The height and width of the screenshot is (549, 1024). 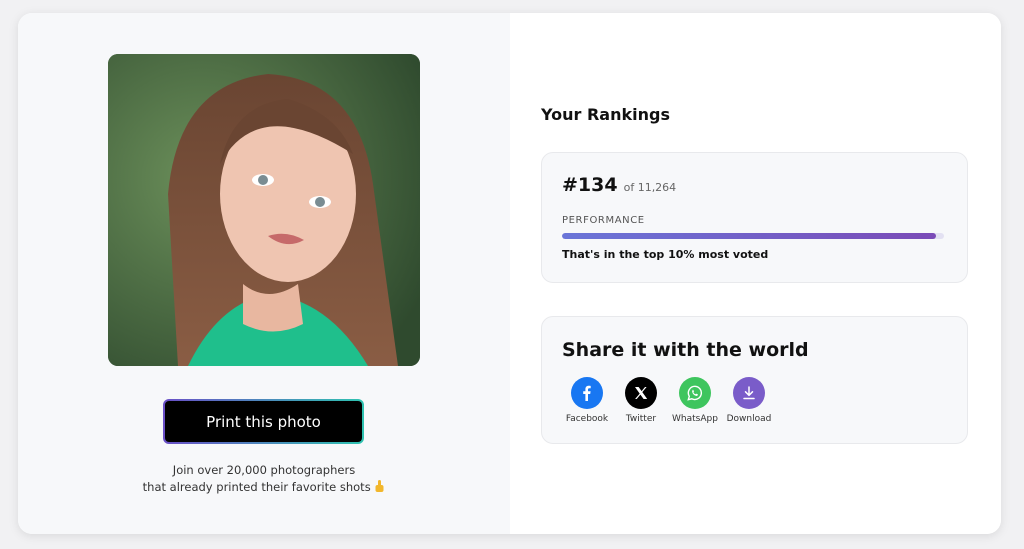 What do you see at coordinates (695, 419) in the screenshot?
I see `share-label: WhatsApp` at bounding box center [695, 419].